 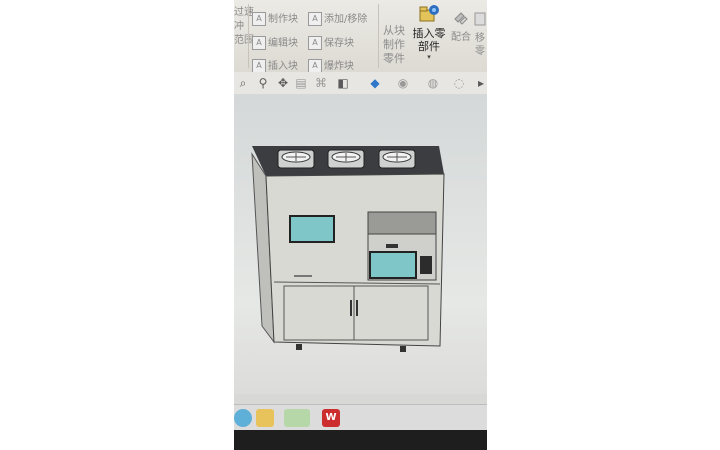 What do you see at coordinates (403, 83) in the screenshot?
I see `appearance-icon: ◉` at bounding box center [403, 83].